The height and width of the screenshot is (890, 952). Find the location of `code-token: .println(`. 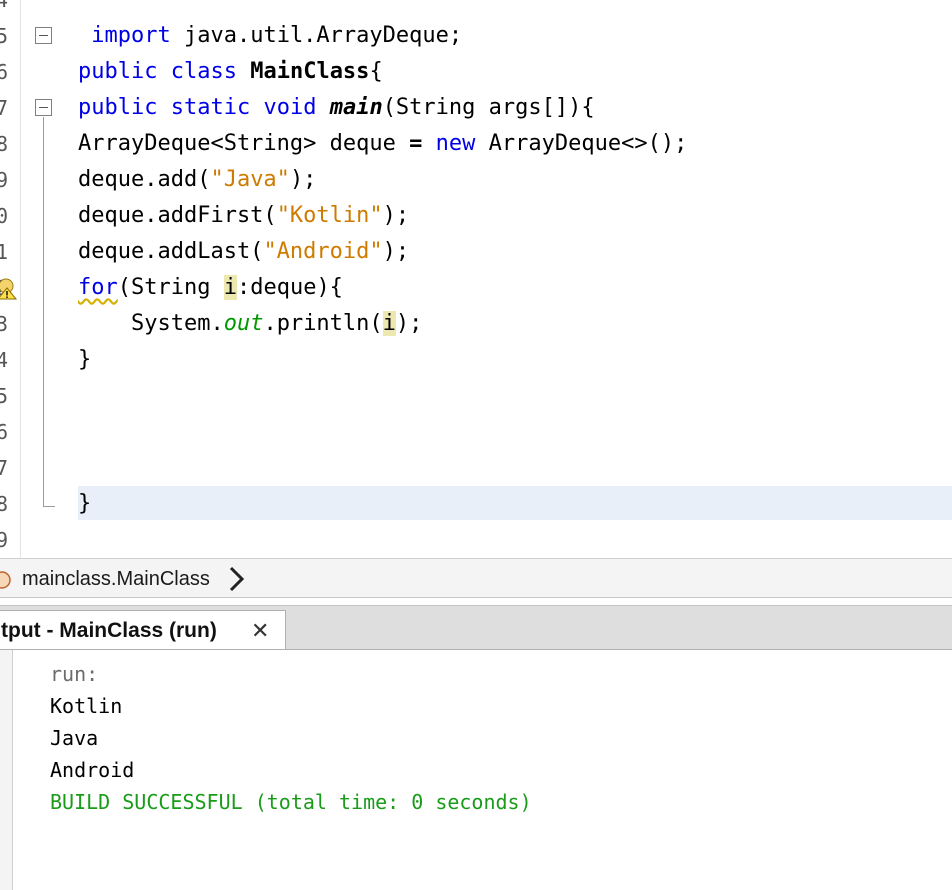

code-token: .println( is located at coordinates (323, 323).